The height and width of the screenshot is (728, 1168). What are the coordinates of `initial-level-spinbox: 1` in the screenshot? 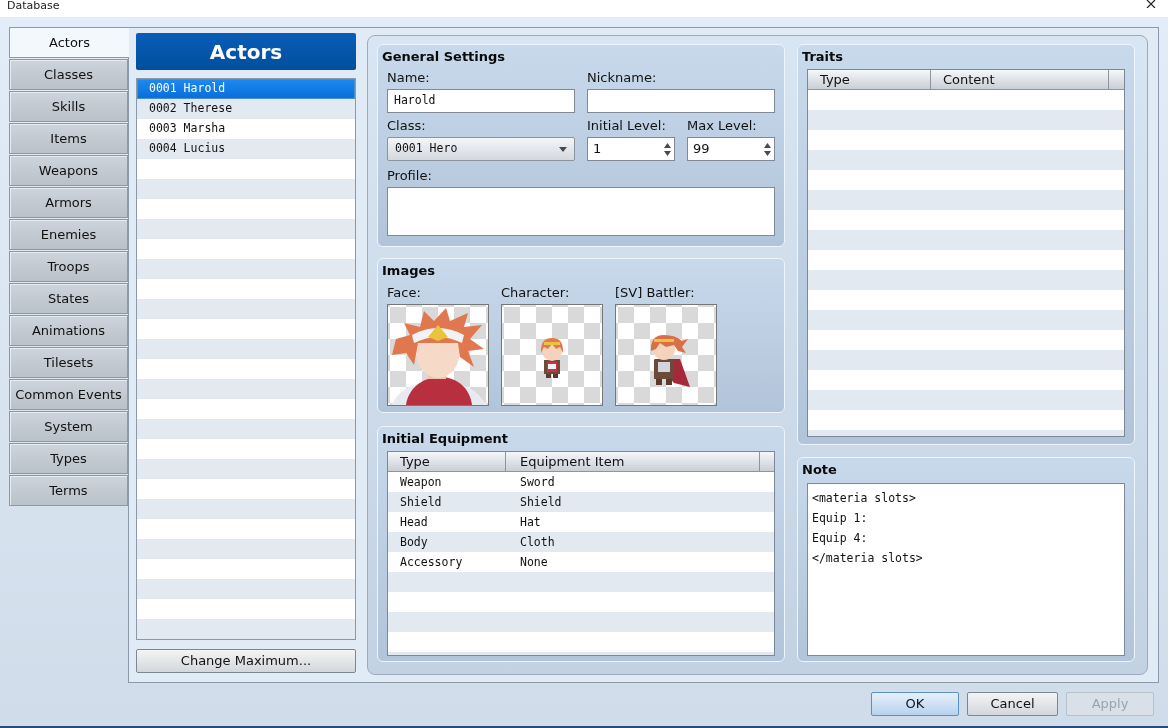 It's located at (631, 149).